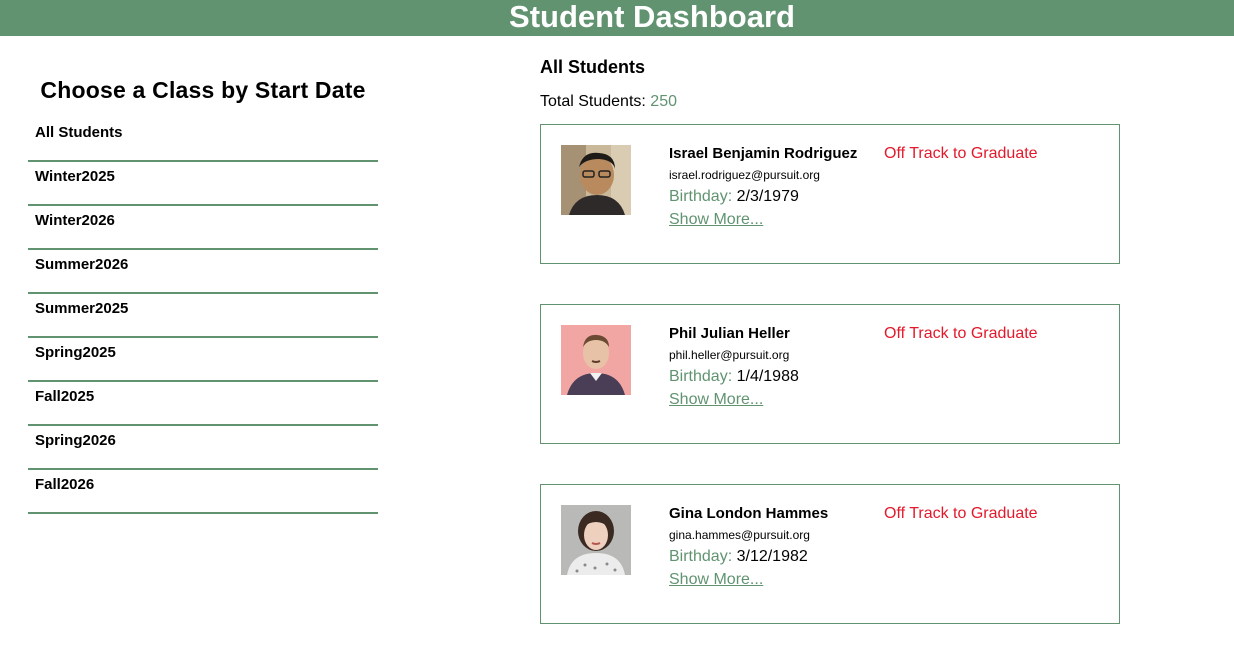 This screenshot has width=1234, height=666. What do you see at coordinates (593, 67) in the screenshot?
I see `section-heading: All Students` at bounding box center [593, 67].